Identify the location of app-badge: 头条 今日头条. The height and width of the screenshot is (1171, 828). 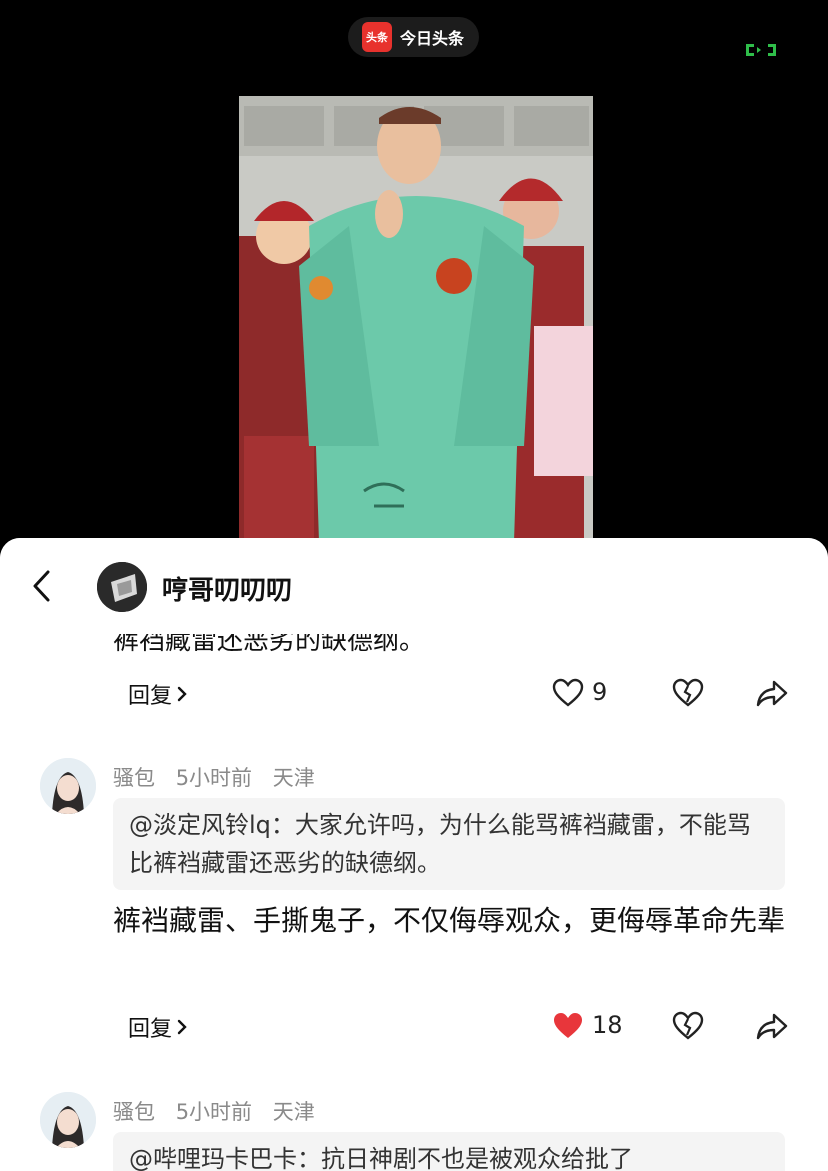
(413, 37).